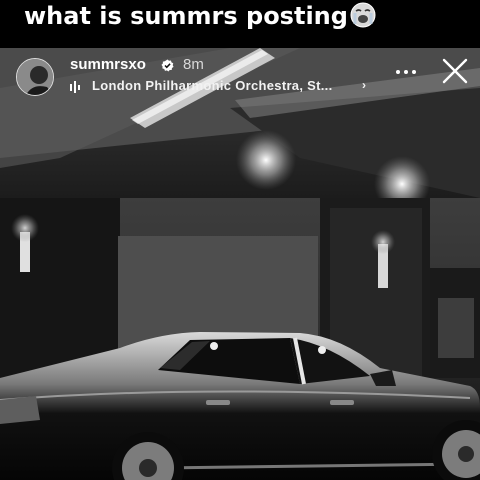 The height and width of the screenshot is (480, 480). What do you see at coordinates (364, 85) in the screenshot?
I see `chevron-right-icon: ›` at bounding box center [364, 85].